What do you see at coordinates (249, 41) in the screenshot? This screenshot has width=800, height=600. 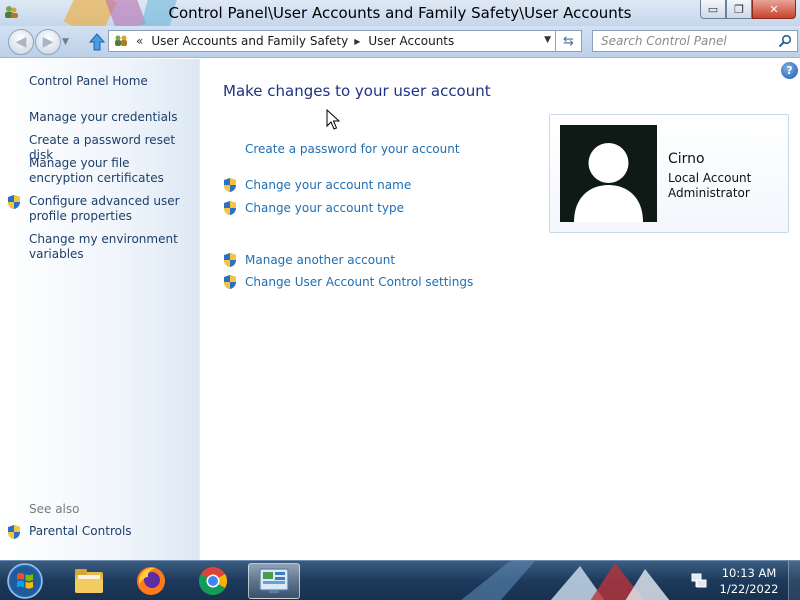 I see `breadcrumb-user-accounts-family-safety: User Accounts and Family Safety` at bounding box center [249, 41].